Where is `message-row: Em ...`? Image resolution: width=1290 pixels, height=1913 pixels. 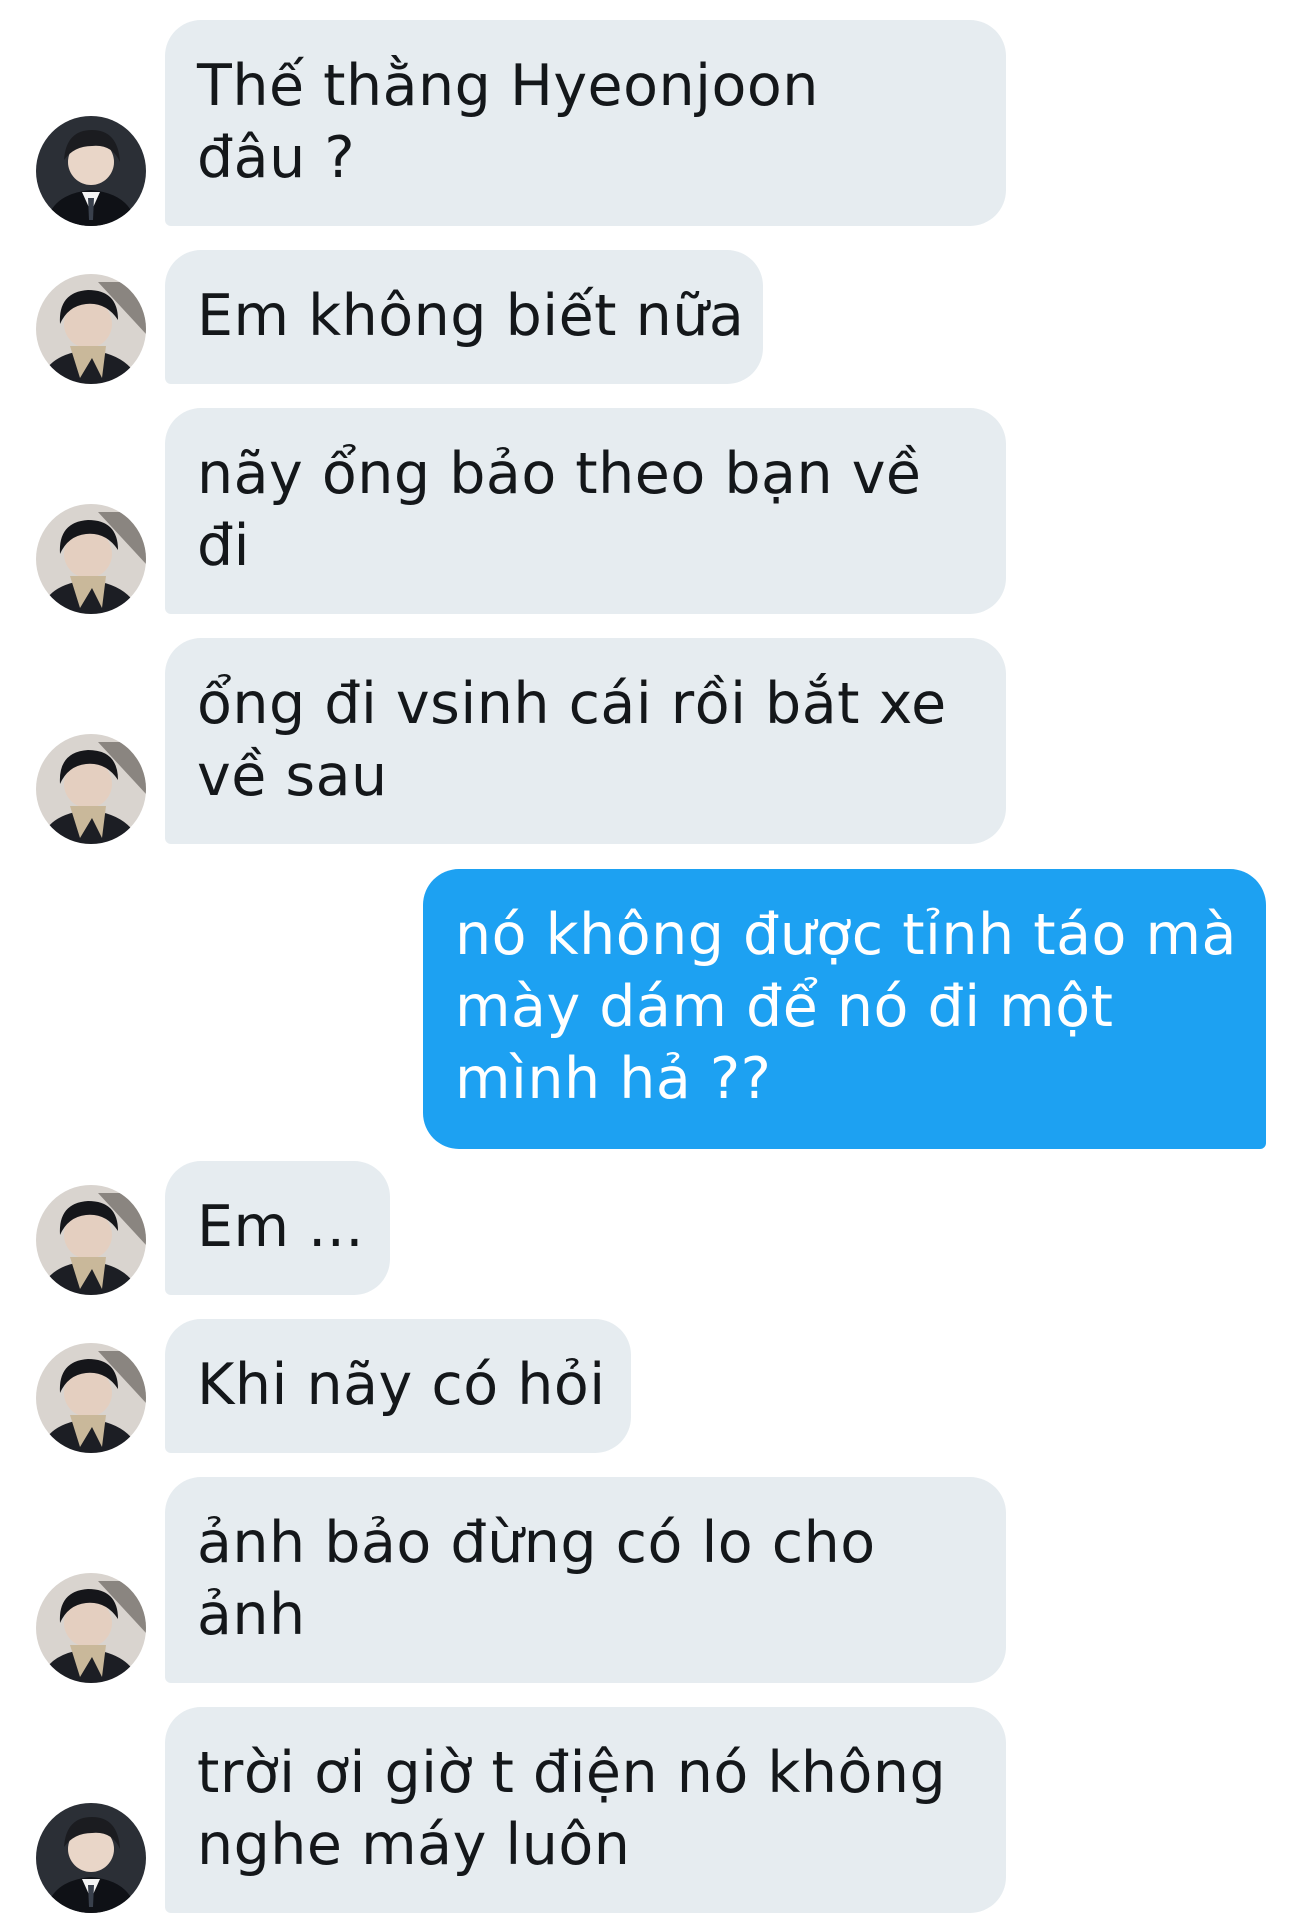
message-row: Em ... is located at coordinates (645, 1228).